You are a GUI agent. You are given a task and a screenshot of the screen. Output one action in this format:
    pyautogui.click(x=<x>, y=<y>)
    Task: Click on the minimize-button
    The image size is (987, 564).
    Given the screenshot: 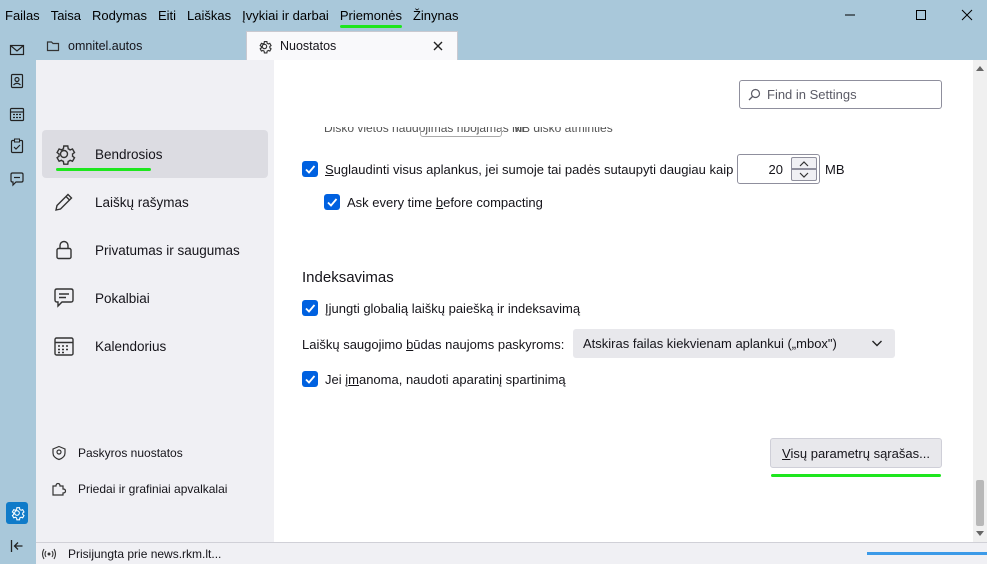 What is the action you would take?
    pyautogui.click(x=850, y=15)
    